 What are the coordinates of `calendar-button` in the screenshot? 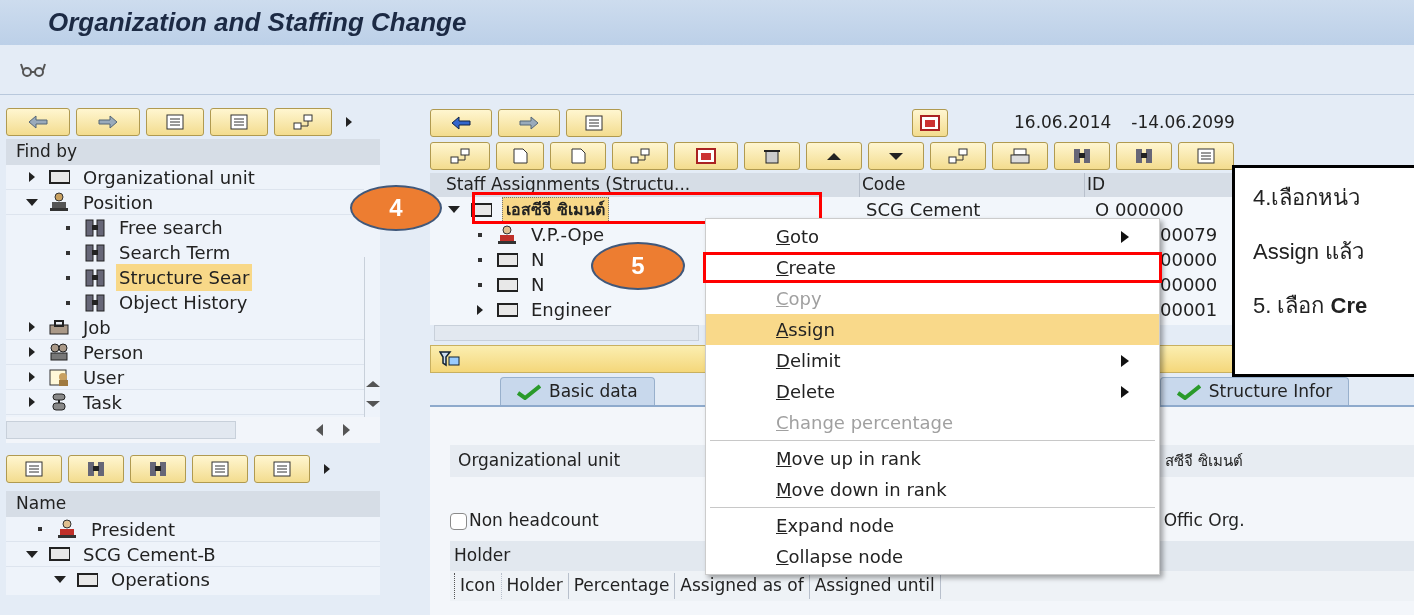 It's located at (930, 123).